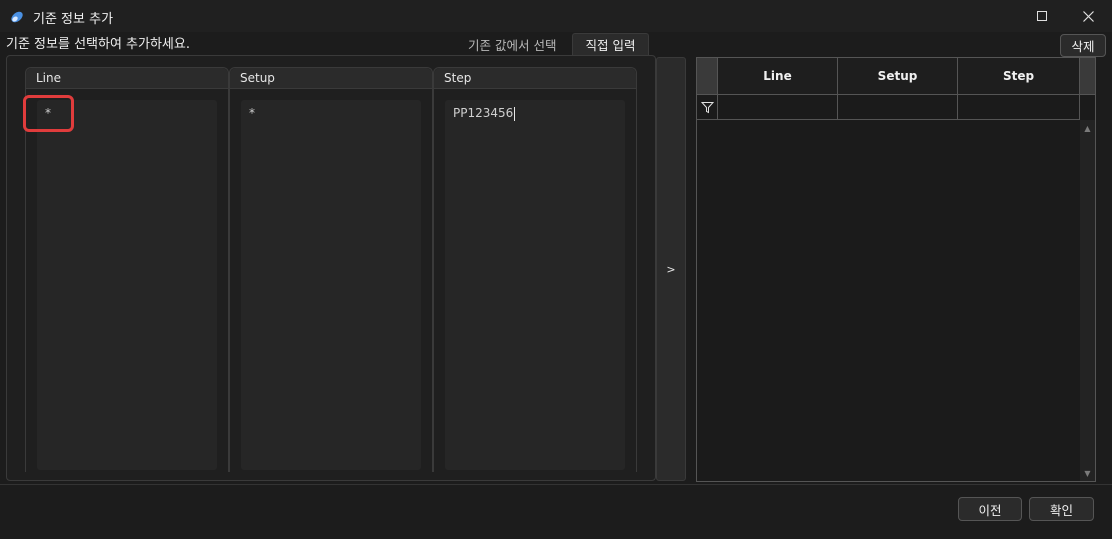 The height and width of the screenshot is (539, 1112). What do you see at coordinates (610, 44) in the screenshot?
I see `tab-direct-input: 직접 입력` at bounding box center [610, 44].